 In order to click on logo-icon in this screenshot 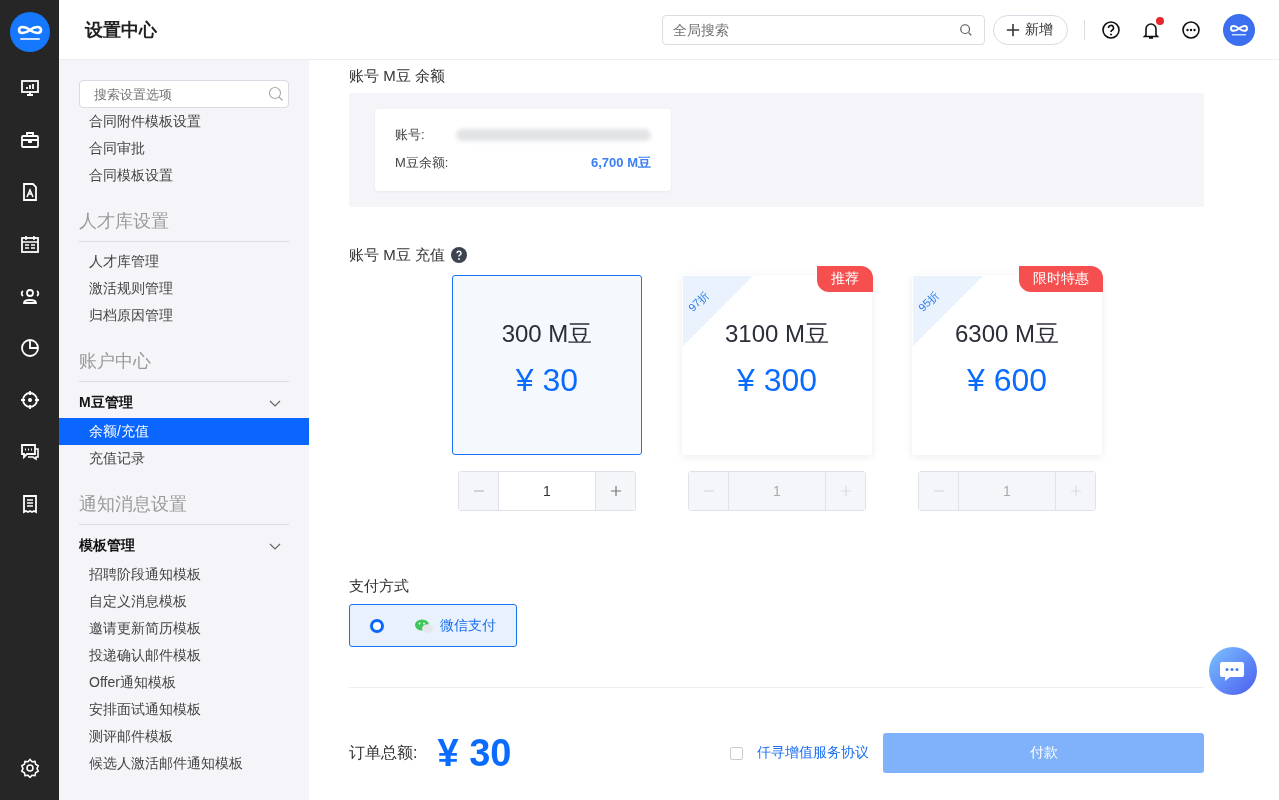, I will do `click(29, 32)`.